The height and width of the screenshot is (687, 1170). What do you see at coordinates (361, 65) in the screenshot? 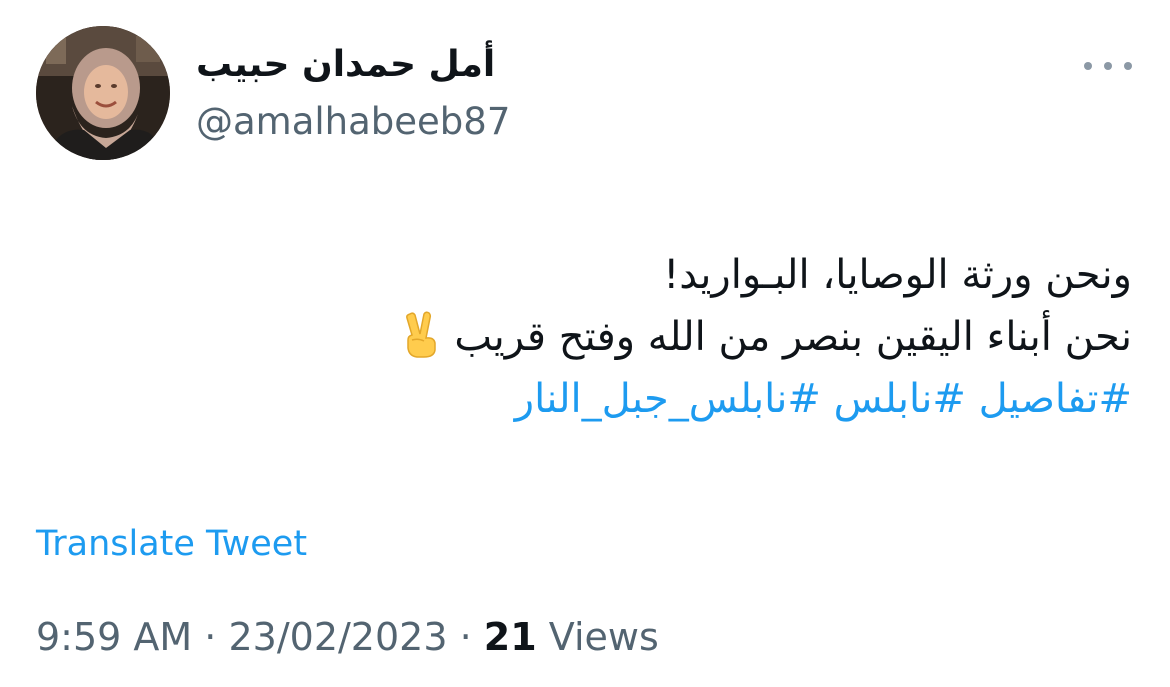
I see `author-display-name: أمل حمدان حبيب` at bounding box center [361, 65].